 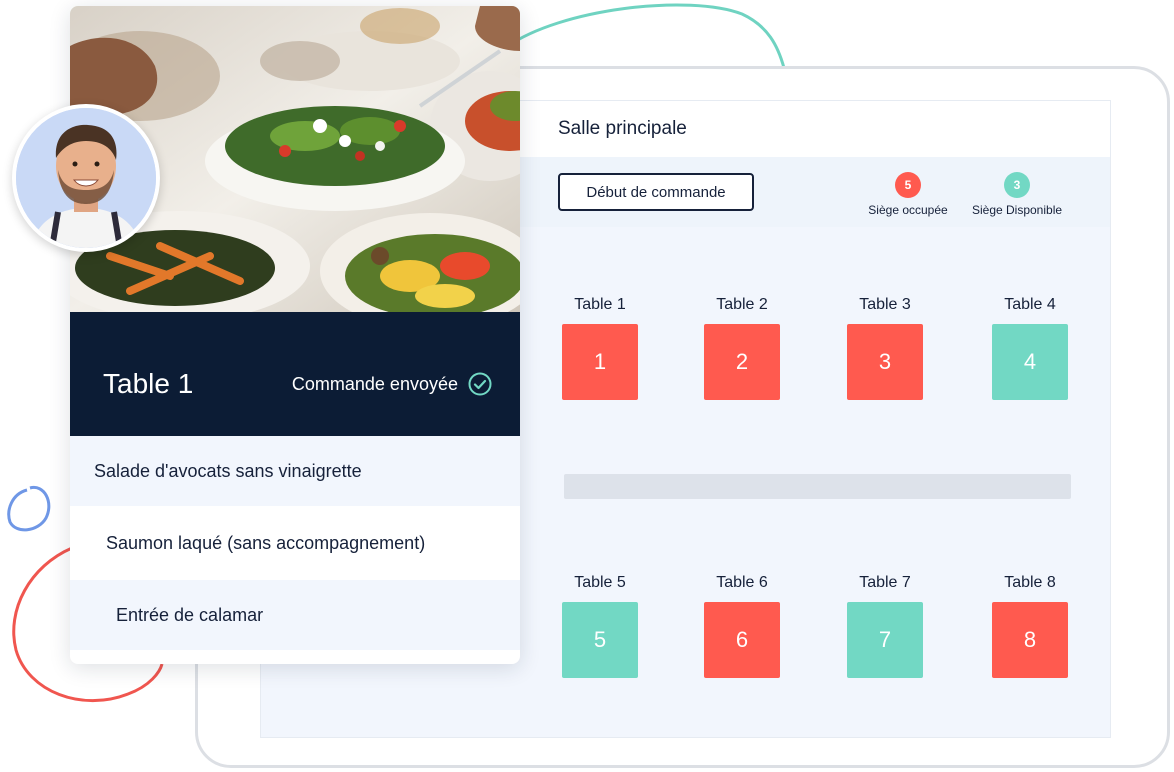 I want to click on aisle-divider, so click(x=817, y=486).